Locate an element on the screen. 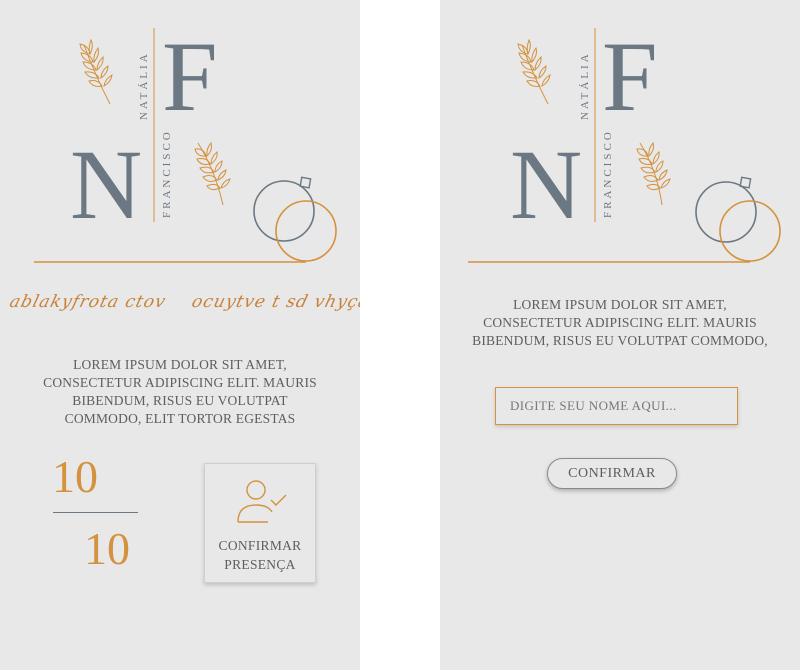 This screenshot has width=800, height=670. confirm-attendance-label: CONFIRMAR PRESENÇA is located at coordinates (260, 555).